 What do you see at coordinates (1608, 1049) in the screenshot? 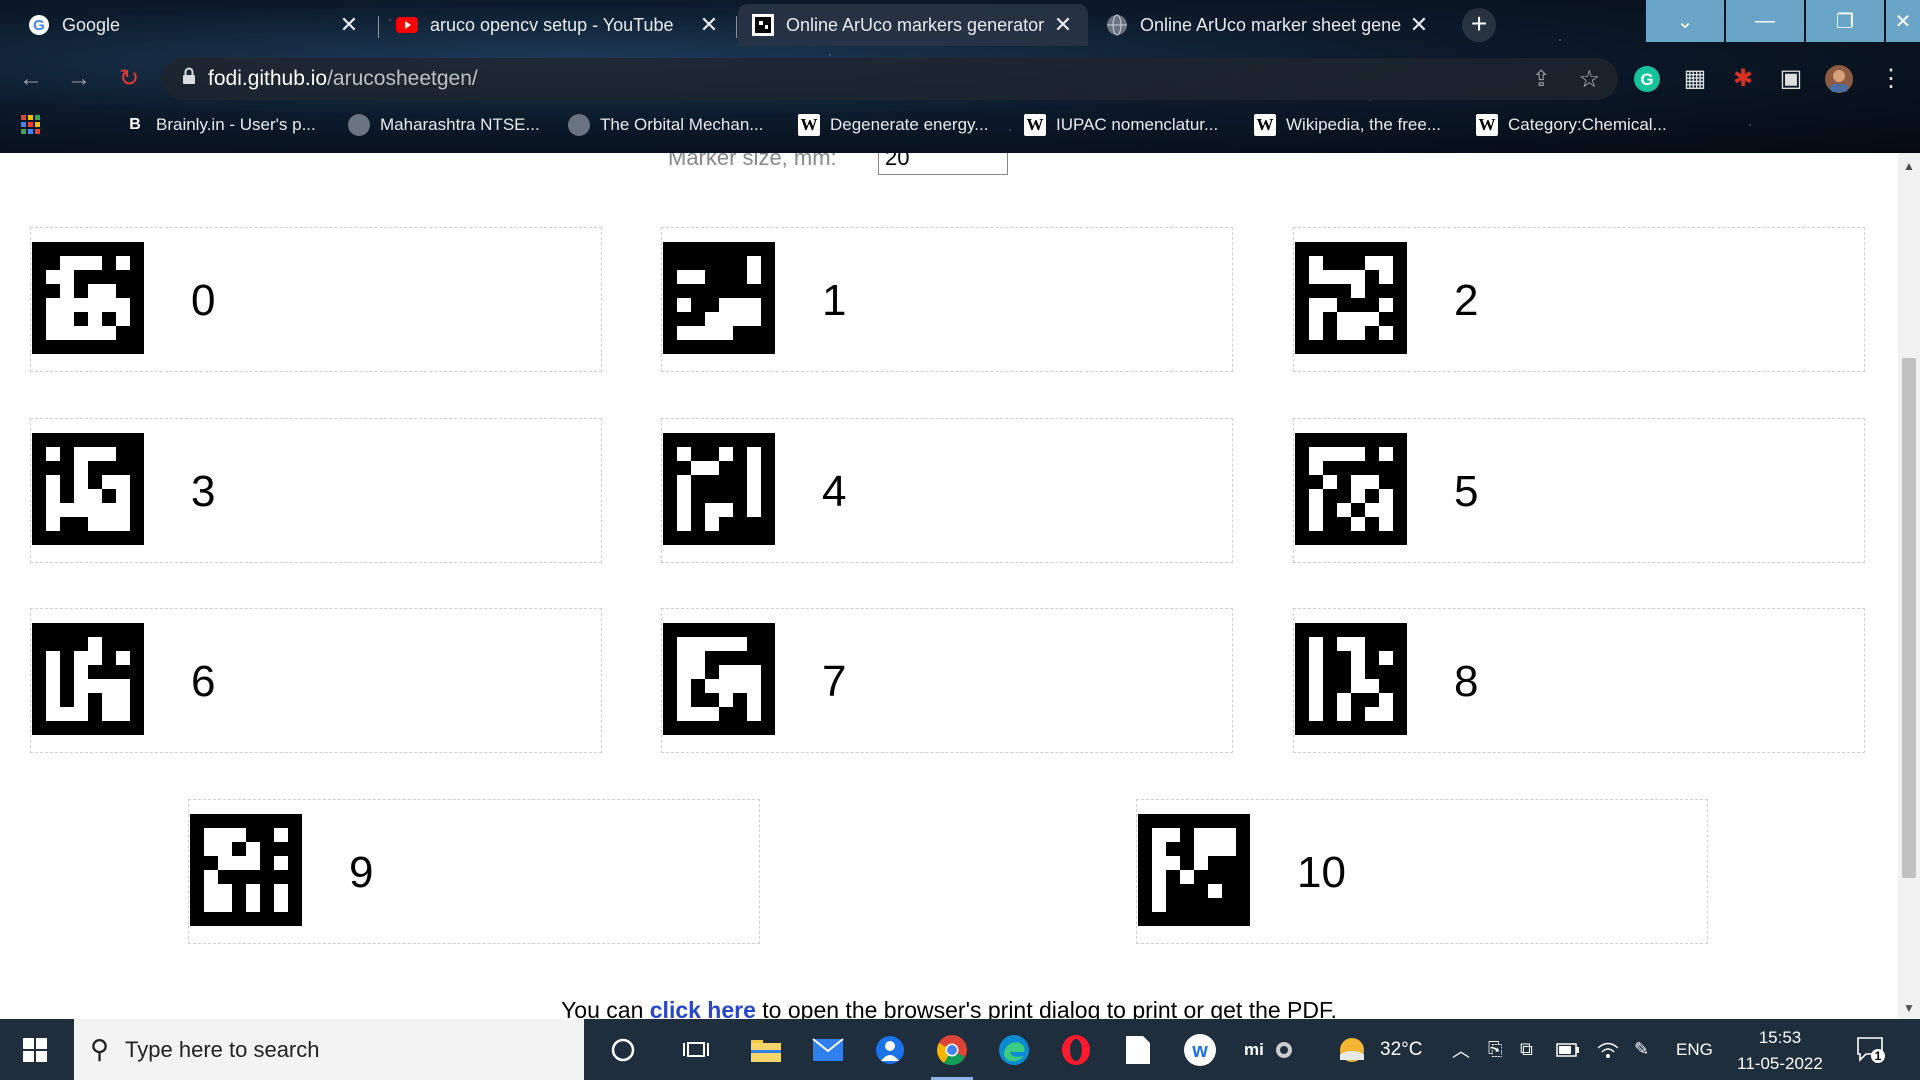
I see `wifi-icon` at bounding box center [1608, 1049].